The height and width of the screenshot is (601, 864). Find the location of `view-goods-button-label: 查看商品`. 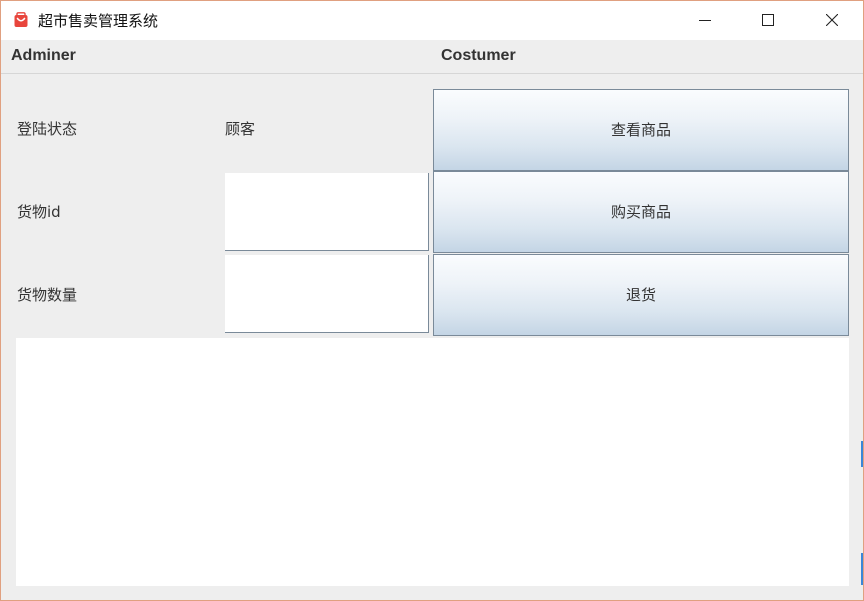

view-goods-button-label: 查看商品 is located at coordinates (640, 130).